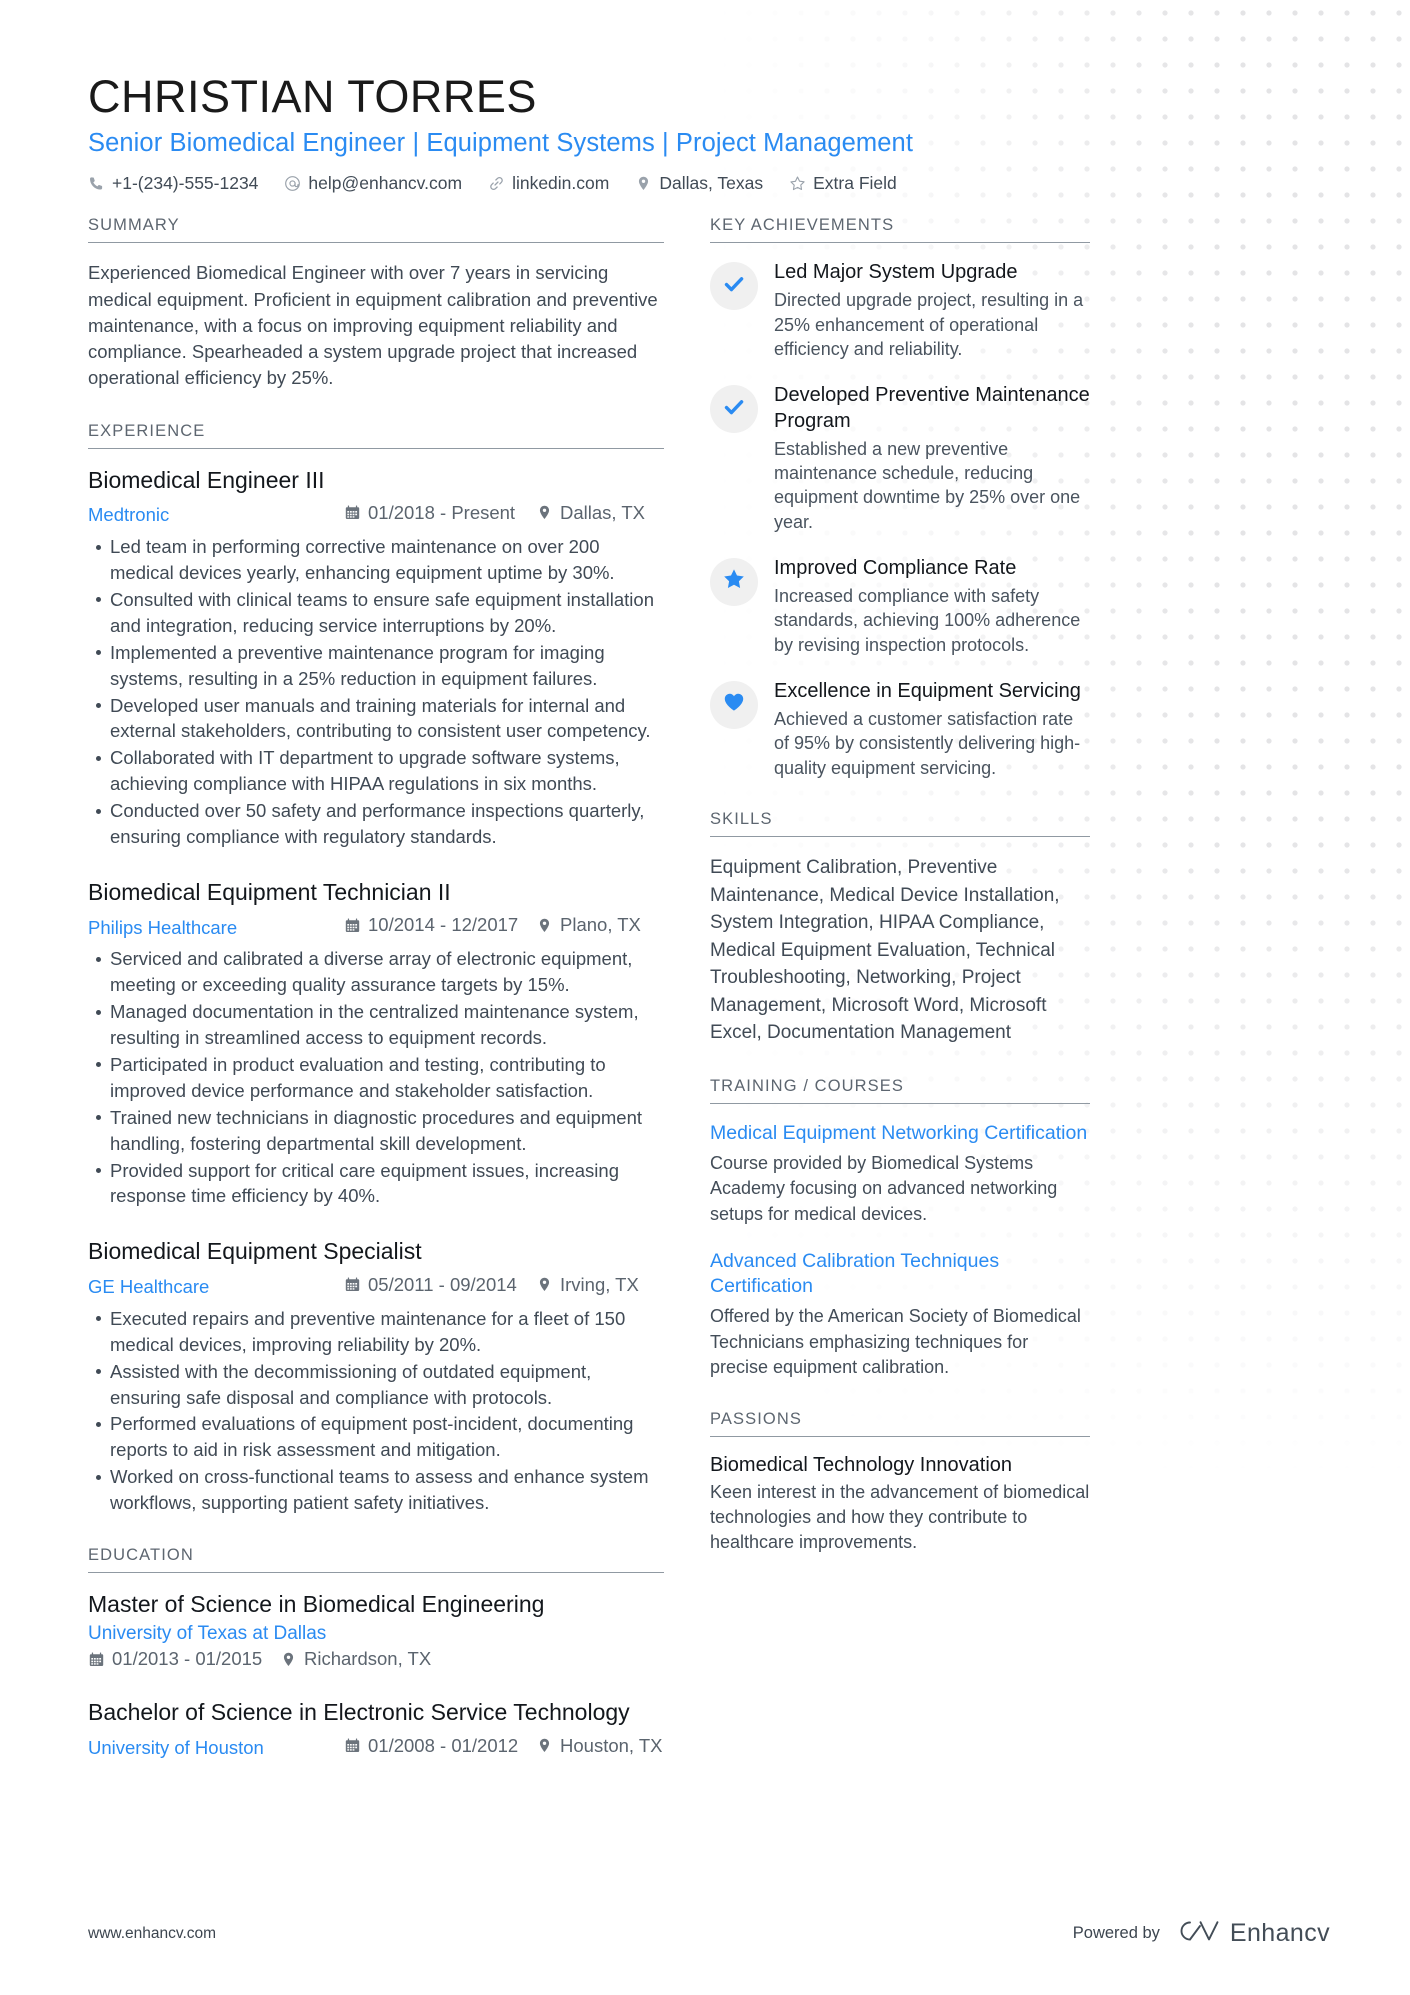  I want to click on job-location-text: Irving, TX, so click(599, 1284).